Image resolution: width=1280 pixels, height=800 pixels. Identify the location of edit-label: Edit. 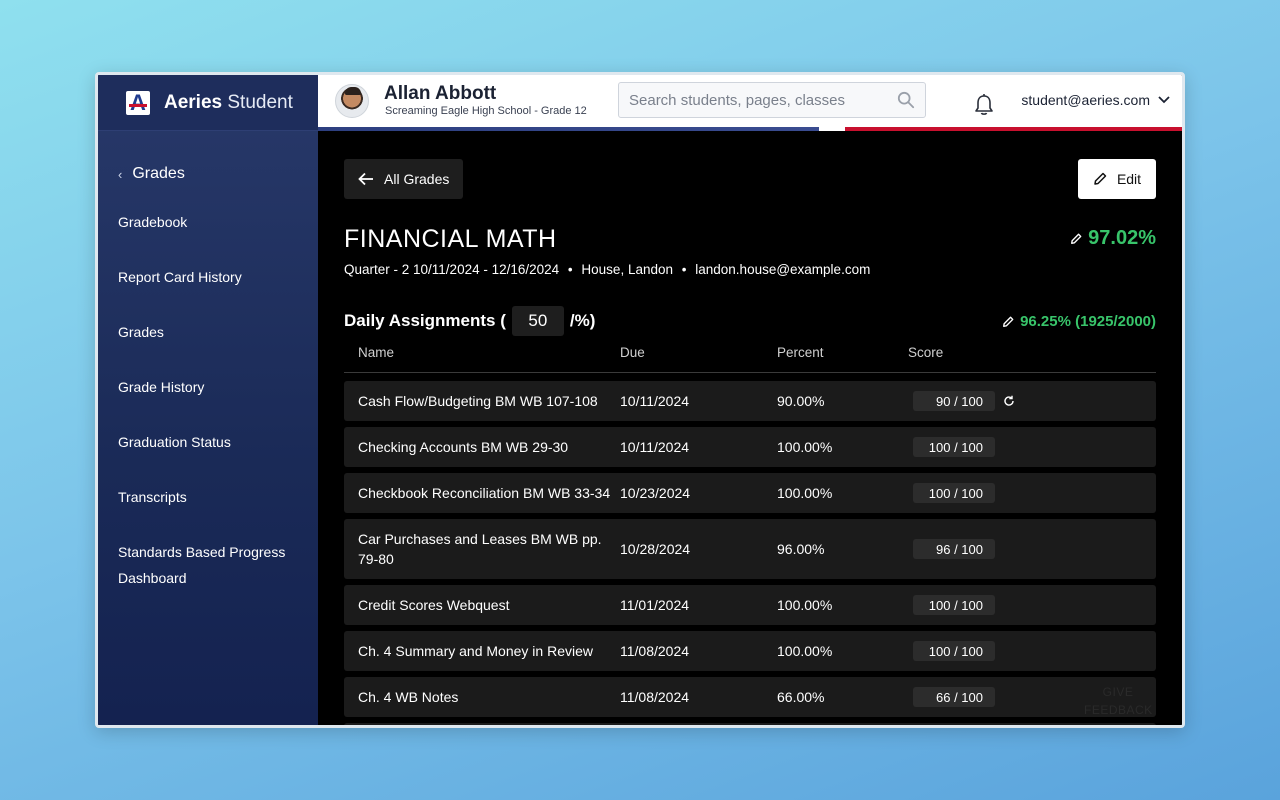
(1129, 179).